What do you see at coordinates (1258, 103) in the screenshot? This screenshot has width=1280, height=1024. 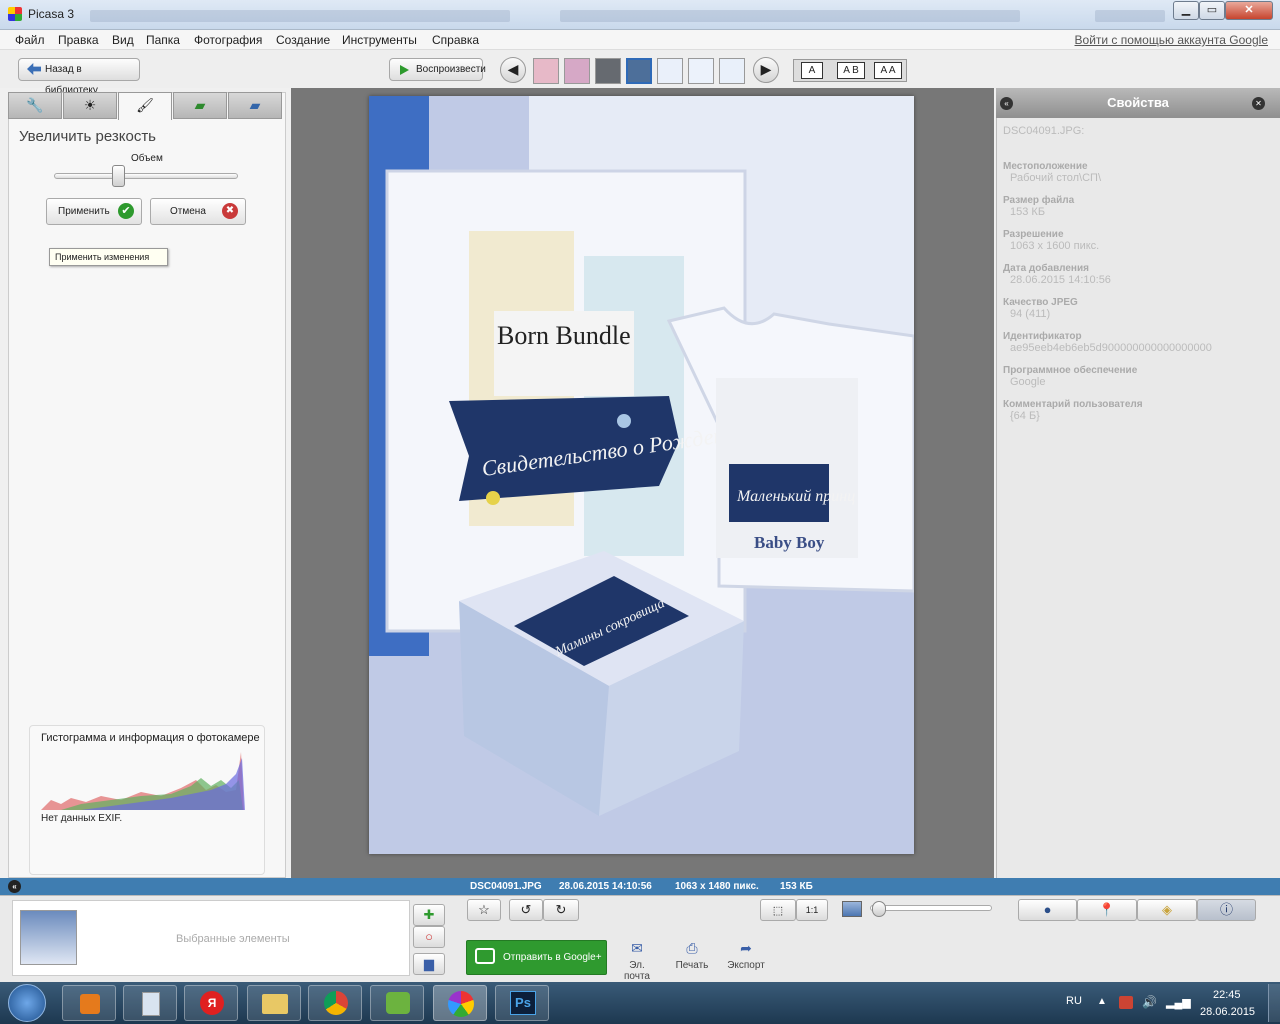 I see `close-properties-icon: ✕` at bounding box center [1258, 103].